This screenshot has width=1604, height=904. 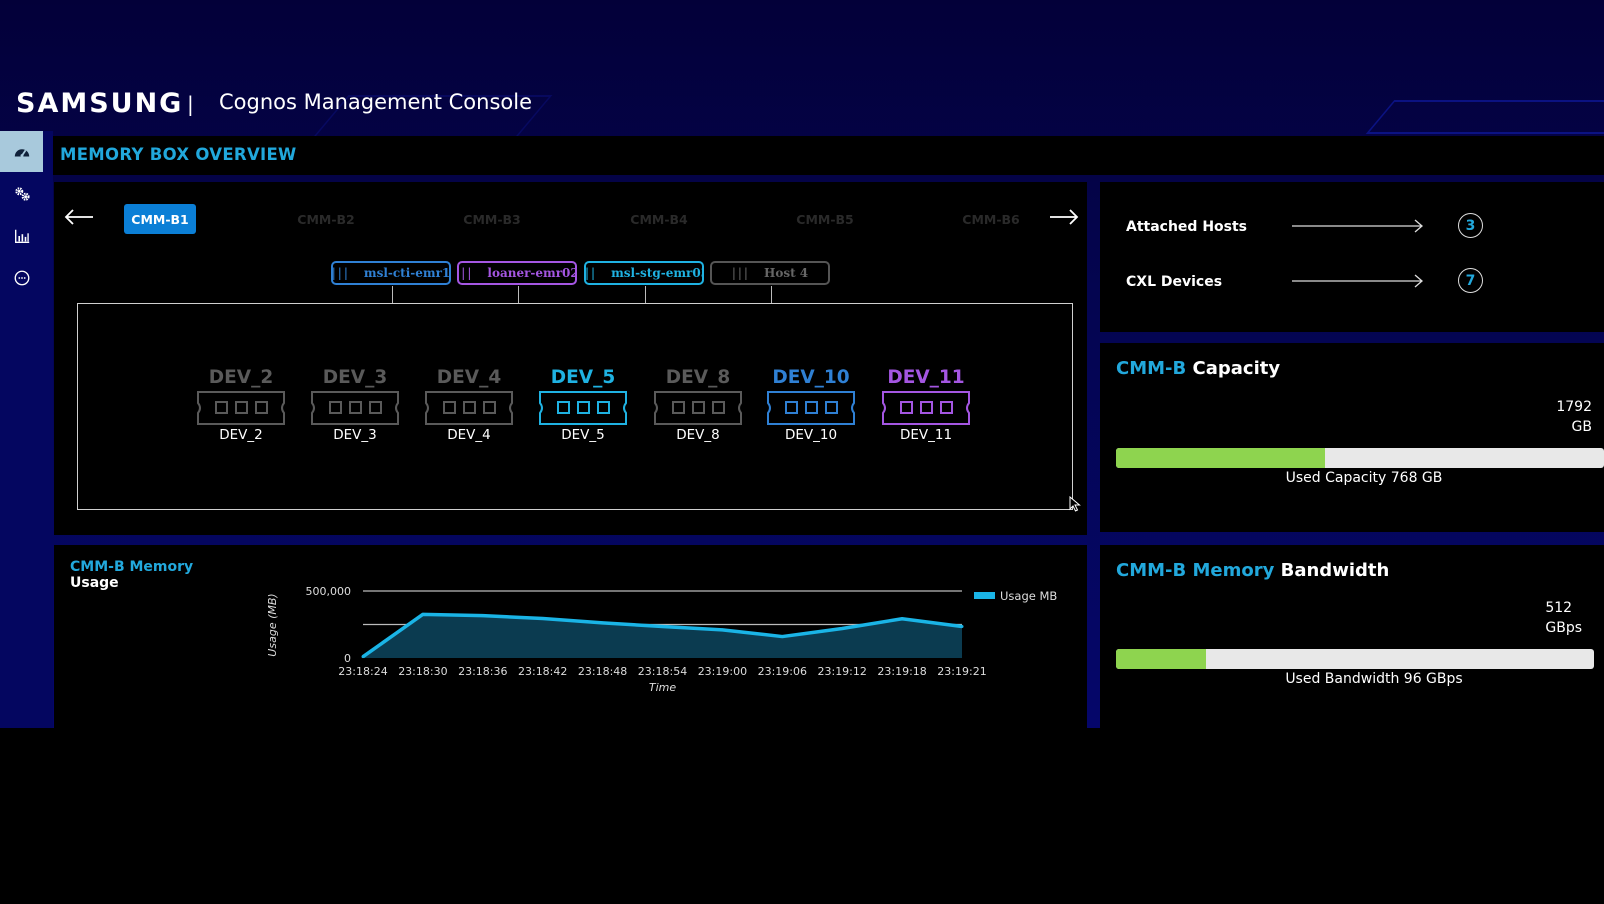 What do you see at coordinates (662, 671) in the screenshot?
I see `x-tick-label: 23:18:54` at bounding box center [662, 671].